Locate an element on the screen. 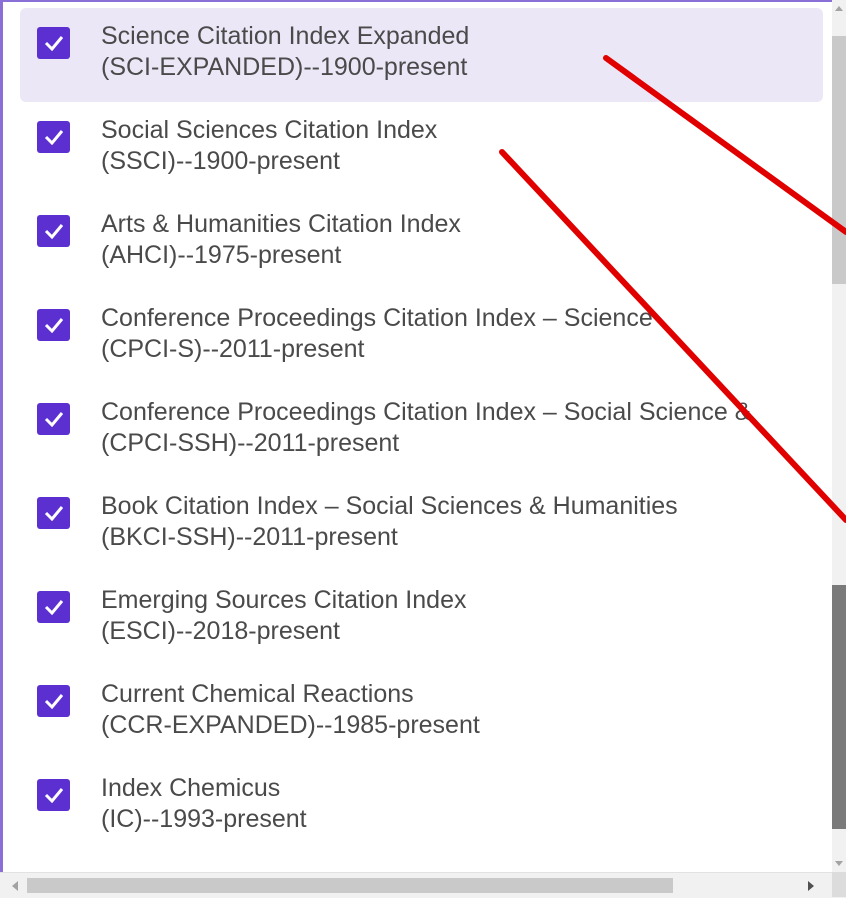 The image size is (846, 898). arrow-left-icon is located at coordinates (15, 886).